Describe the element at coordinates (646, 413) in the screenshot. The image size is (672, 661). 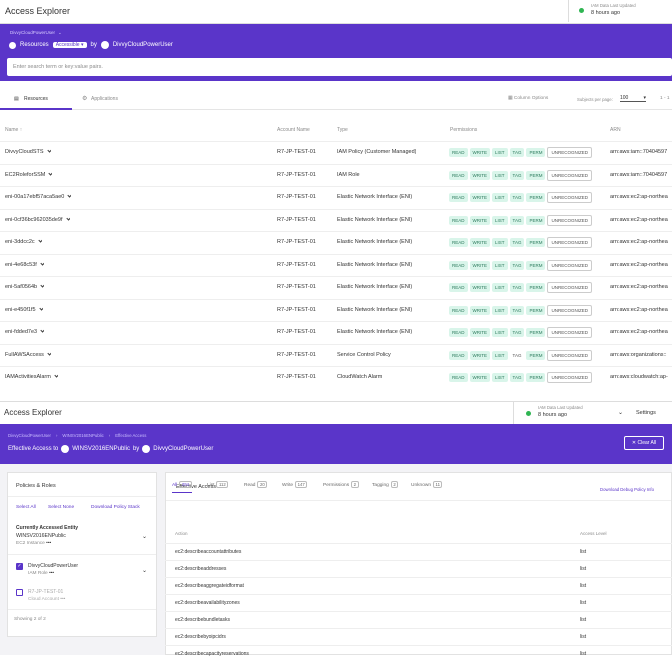
I see `settings-button: Settings` at that location.